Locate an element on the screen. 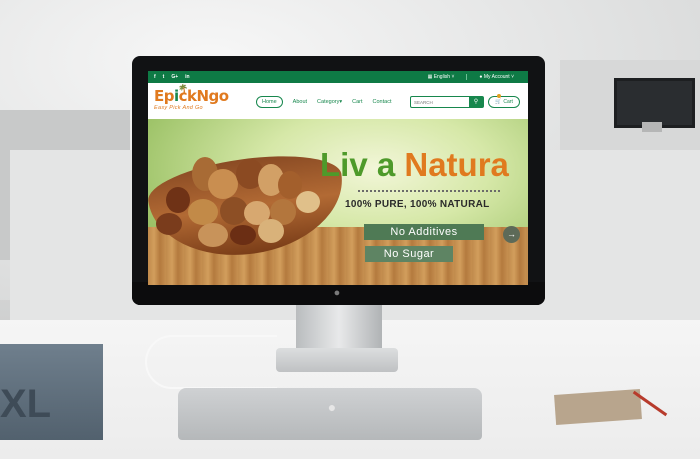 The height and width of the screenshot is (459, 700). nav-category-label: Category is located at coordinates (328, 102).